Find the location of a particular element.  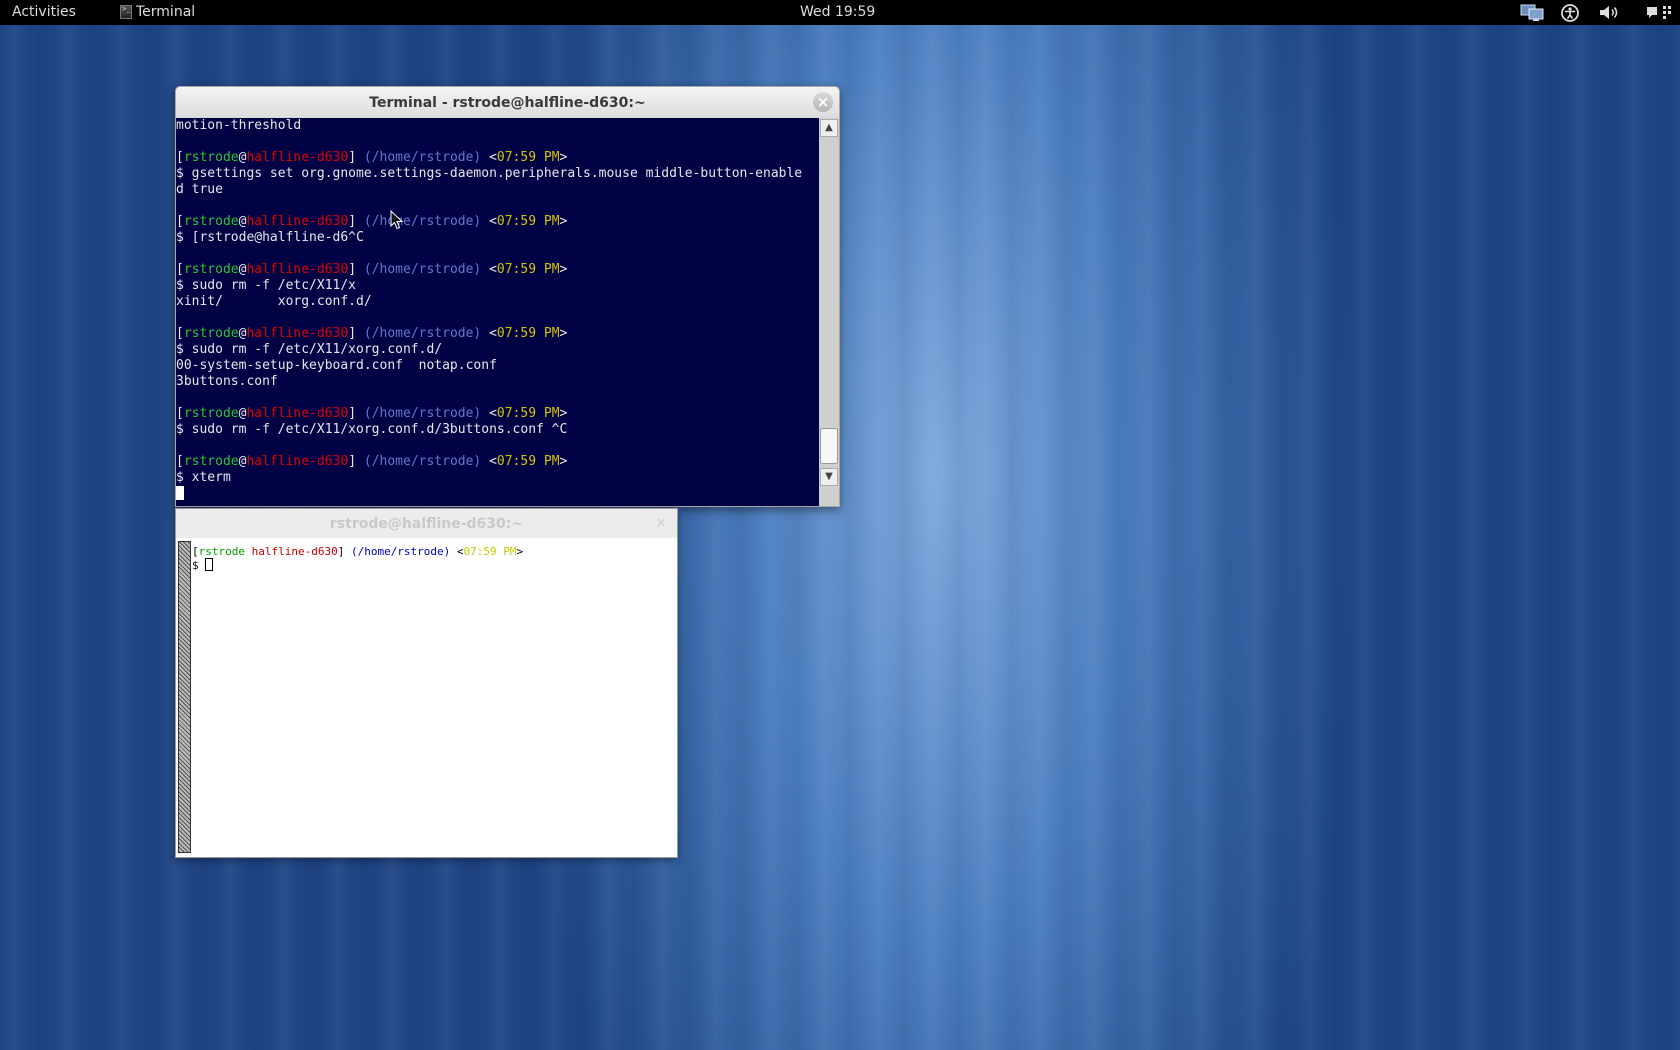

xterm-scrollbar is located at coordinates (184, 697).